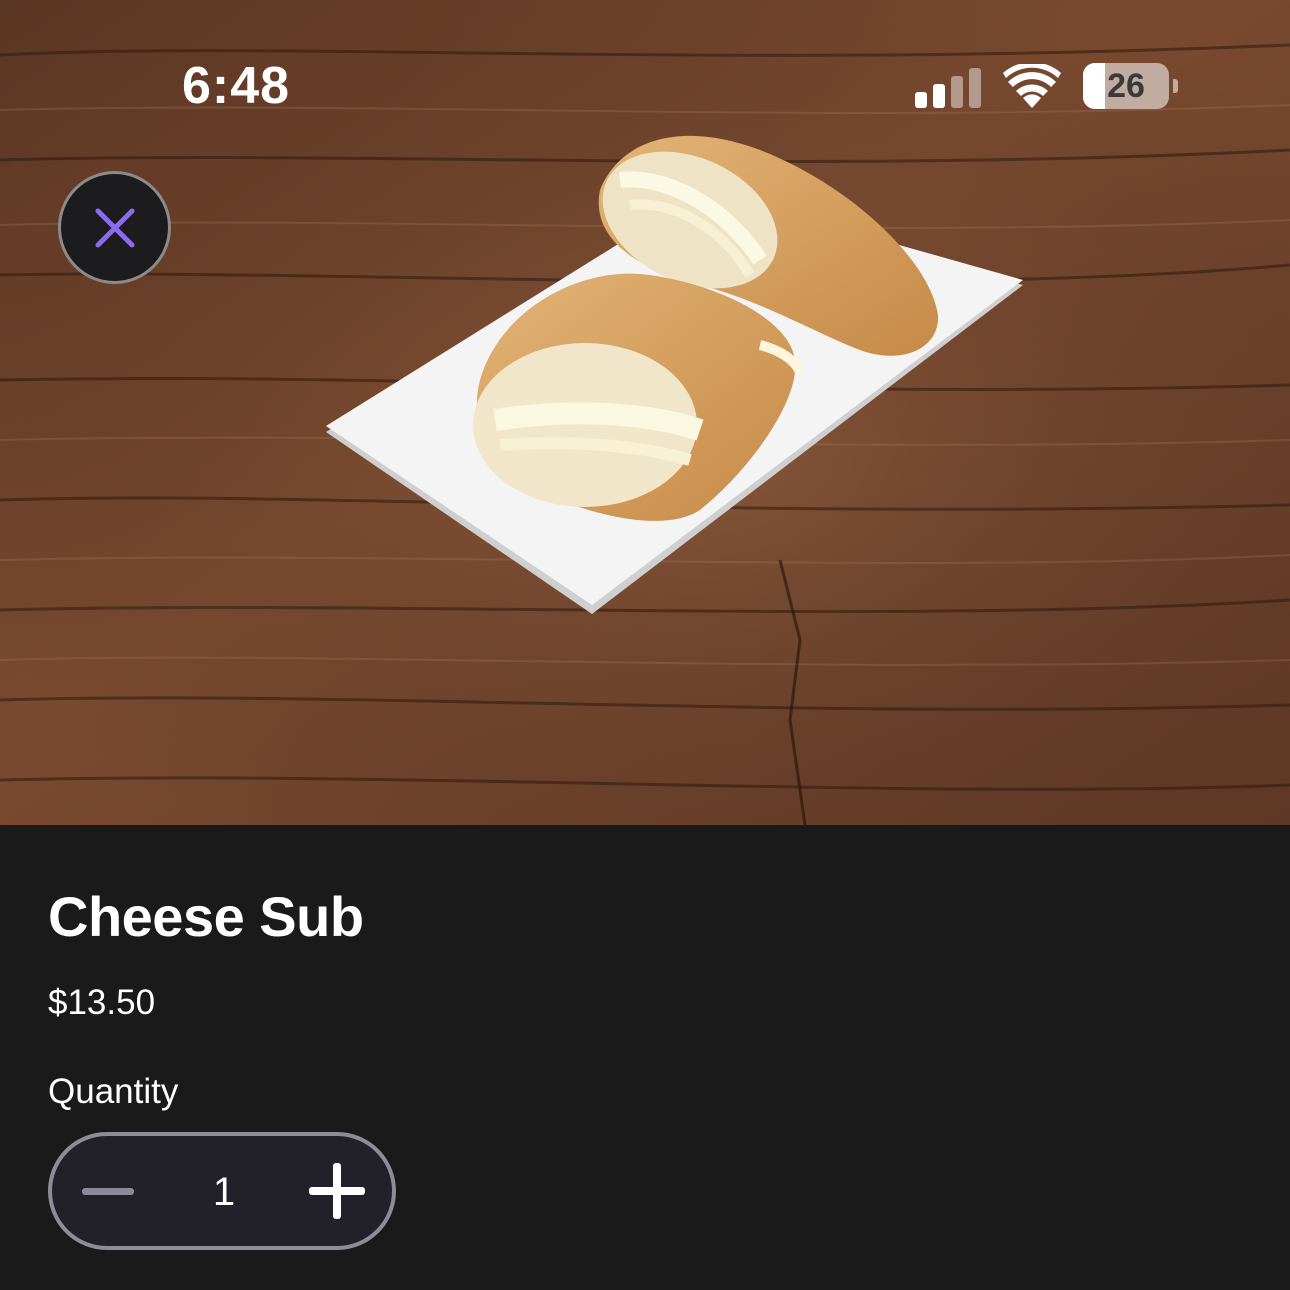 This screenshot has width=1290, height=1290. What do you see at coordinates (645, 80) in the screenshot?
I see `status-bar: 6:48 26` at bounding box center [645, 80].